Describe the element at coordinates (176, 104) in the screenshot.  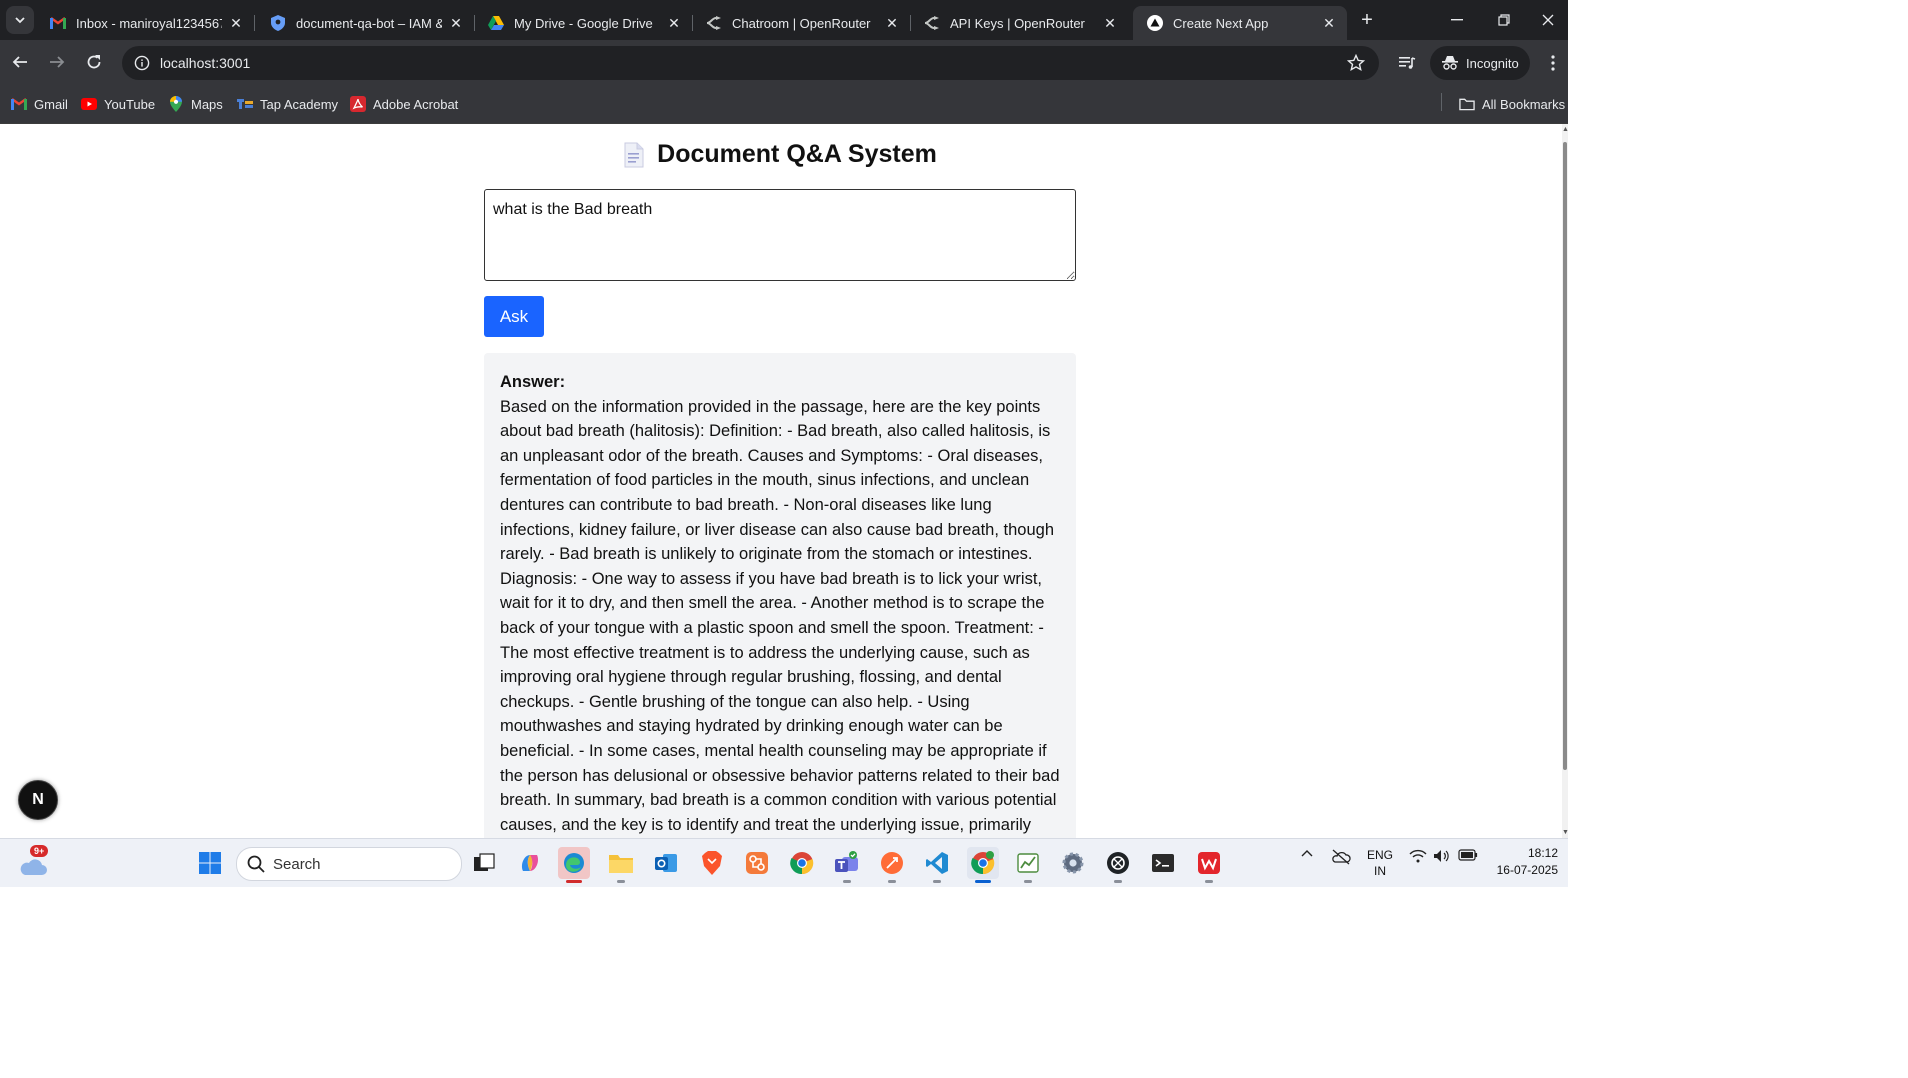
I see `maps-icon` at that location.